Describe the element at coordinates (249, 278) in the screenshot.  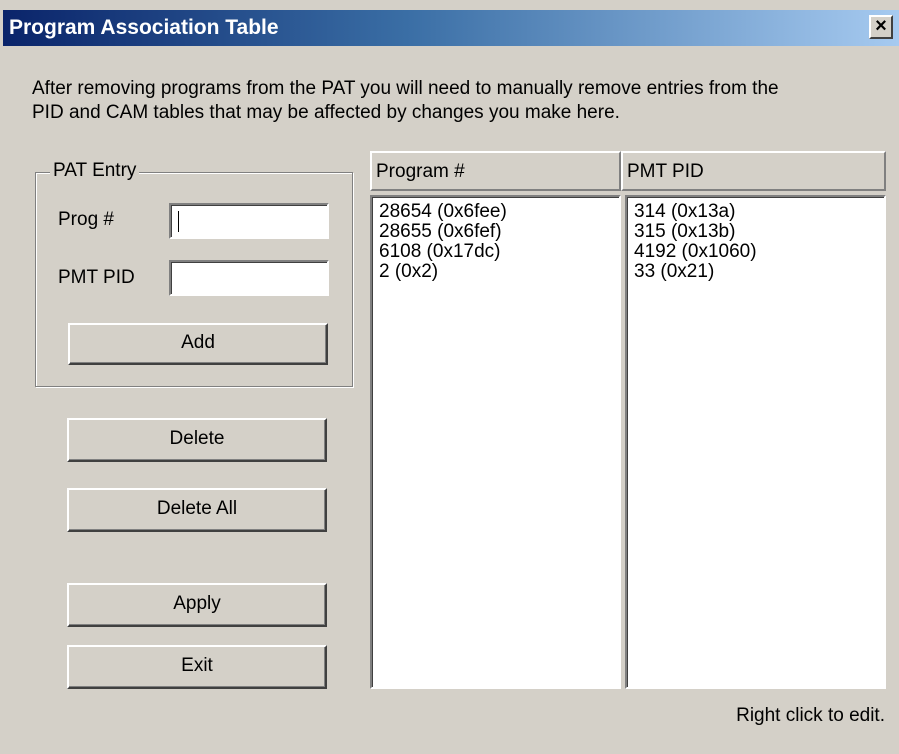
I see `pmt-pid-input` at that location.